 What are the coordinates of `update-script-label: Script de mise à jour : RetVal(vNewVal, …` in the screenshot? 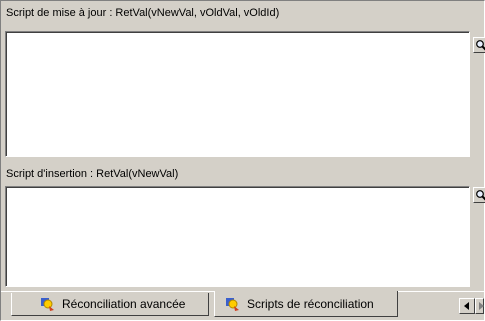 It's located at (143, 13).